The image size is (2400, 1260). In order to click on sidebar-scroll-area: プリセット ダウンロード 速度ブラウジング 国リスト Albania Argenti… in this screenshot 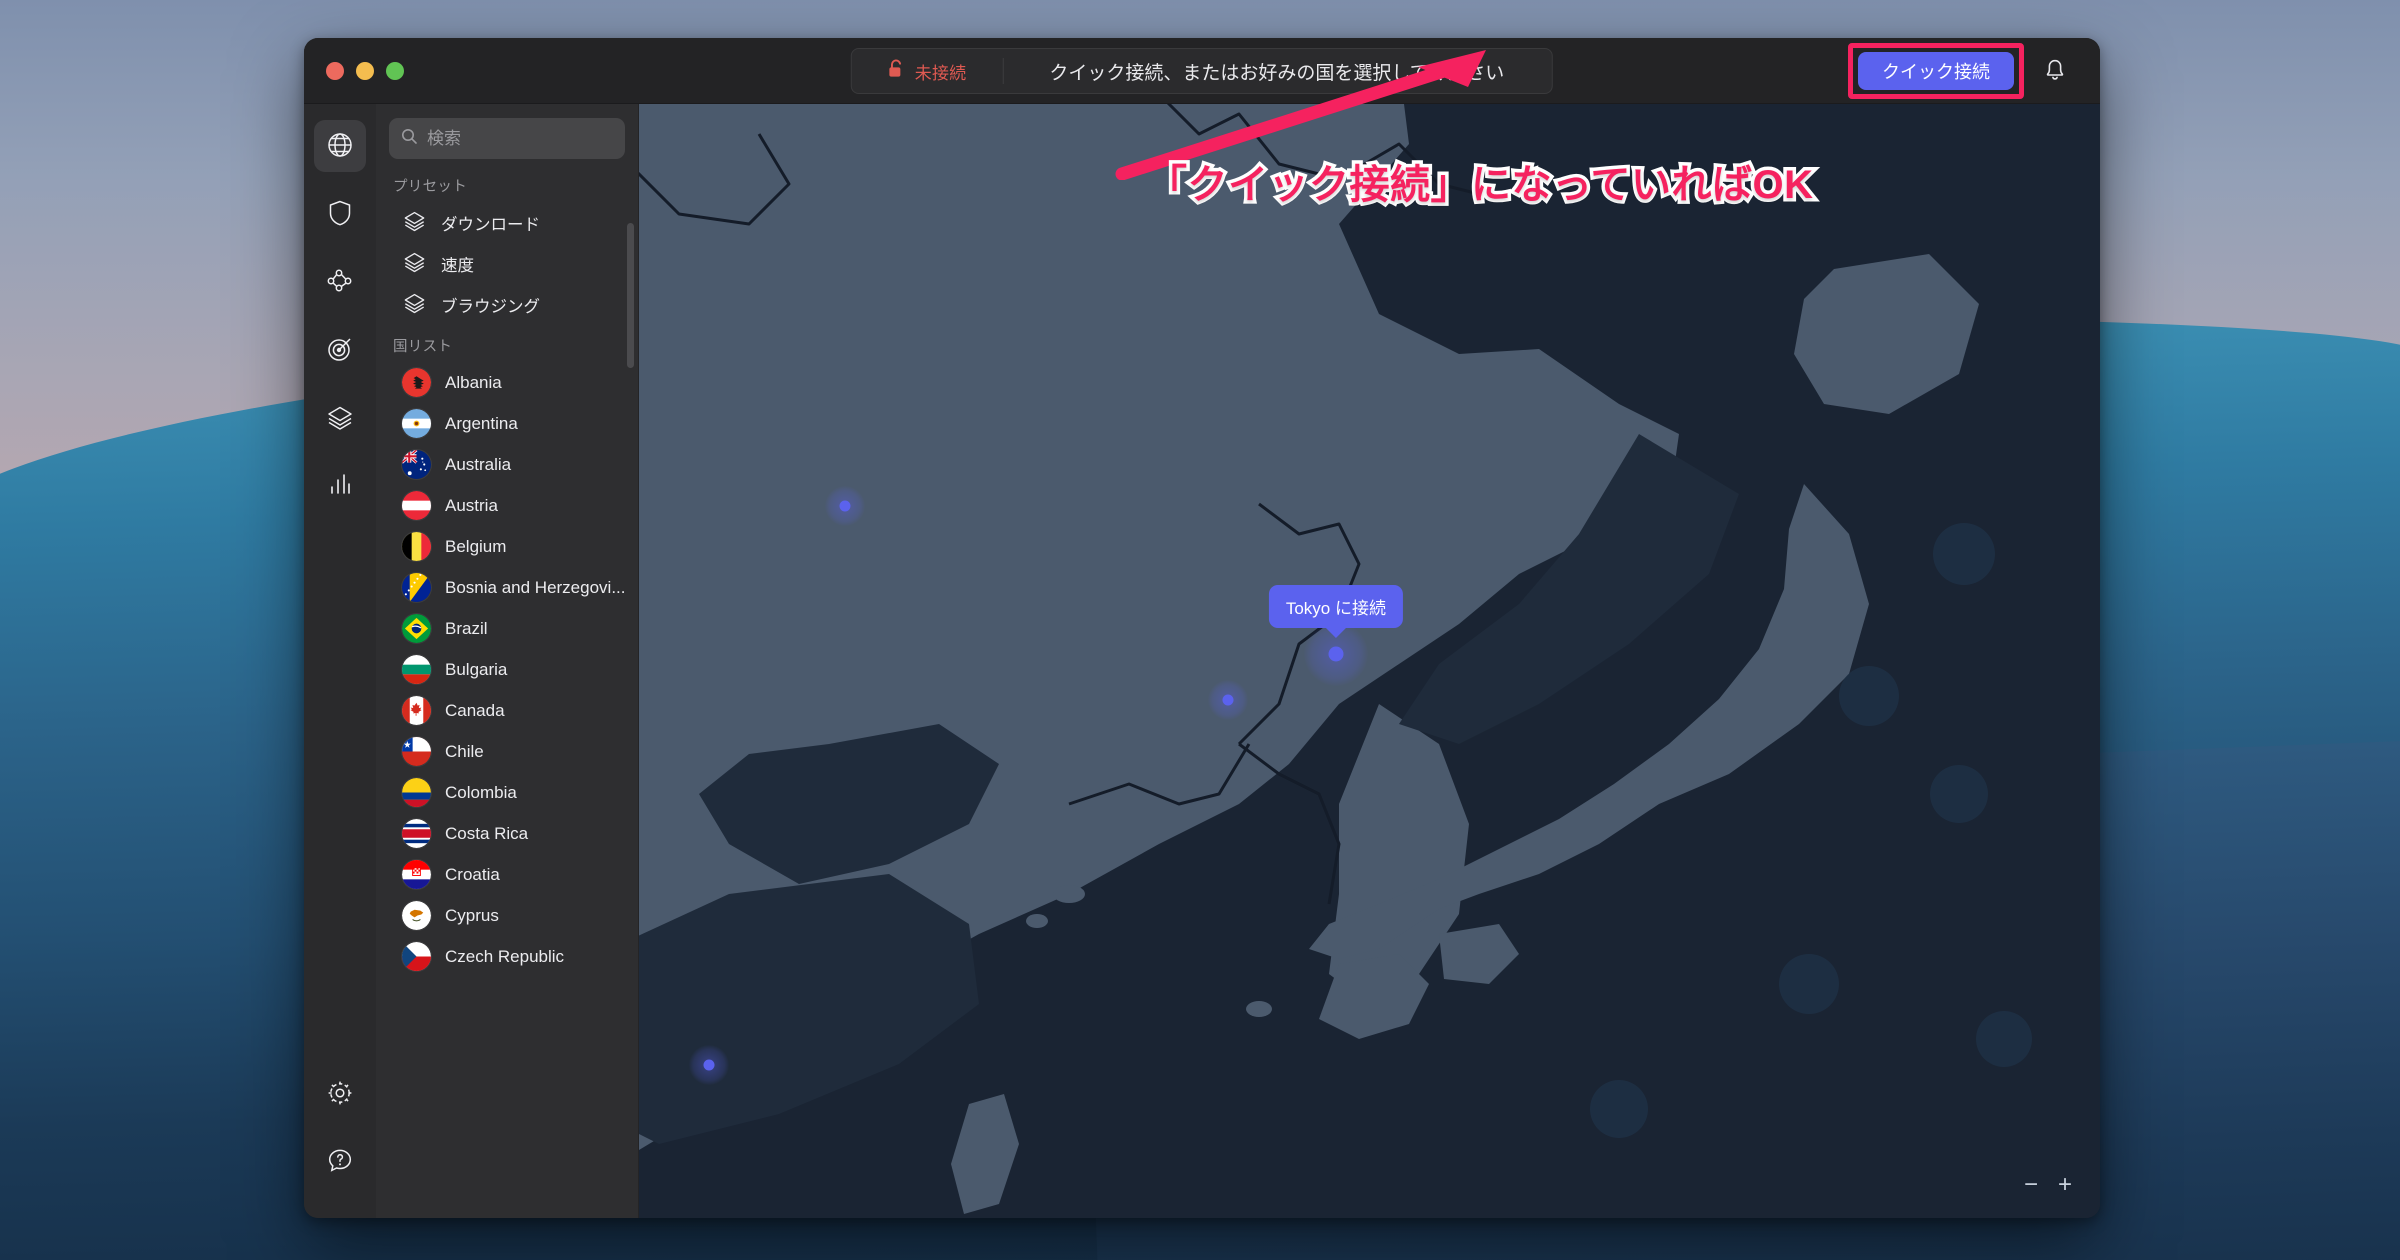, I will do `click(507, 691)`.